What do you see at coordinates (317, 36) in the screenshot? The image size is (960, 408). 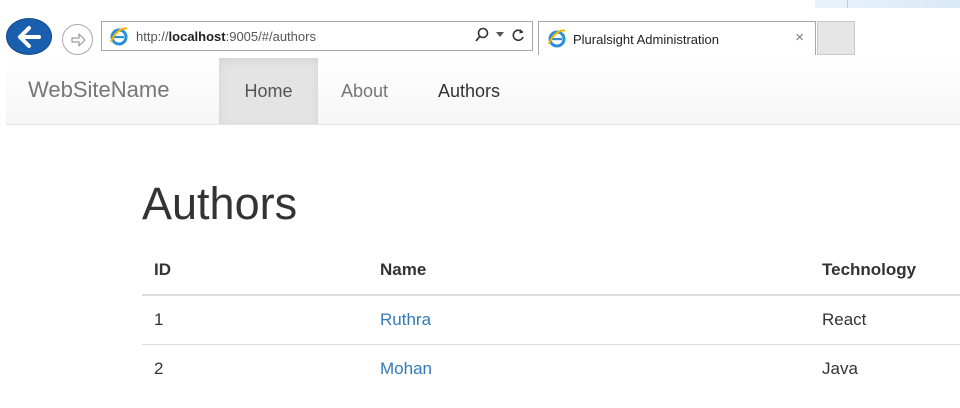 I see `address-bar: http://localhost:9005/#/authors` at bounding box center [317, 36].